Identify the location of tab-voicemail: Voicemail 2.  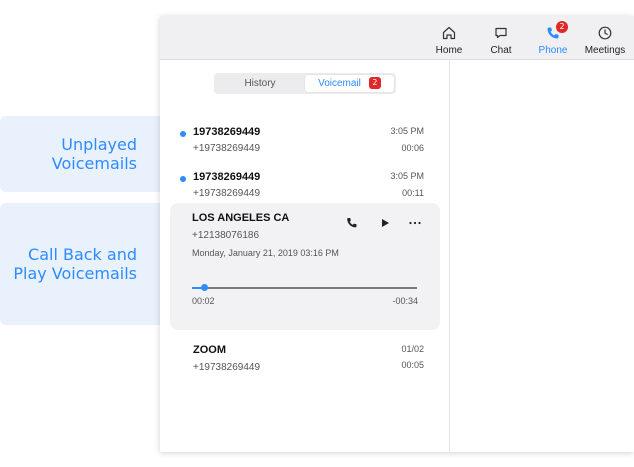
(349, 83).